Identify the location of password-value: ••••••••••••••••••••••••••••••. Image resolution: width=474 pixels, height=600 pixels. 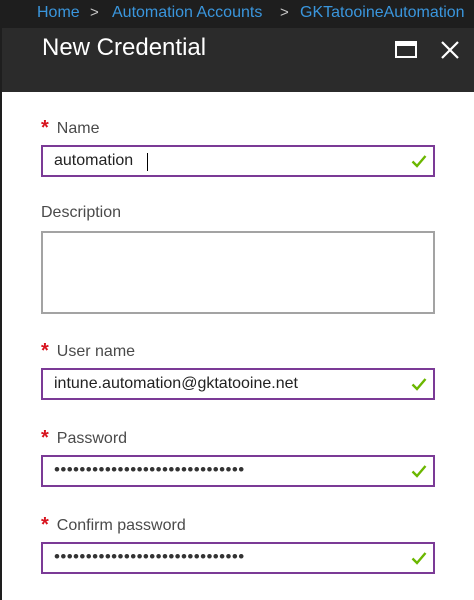
(149, 469).